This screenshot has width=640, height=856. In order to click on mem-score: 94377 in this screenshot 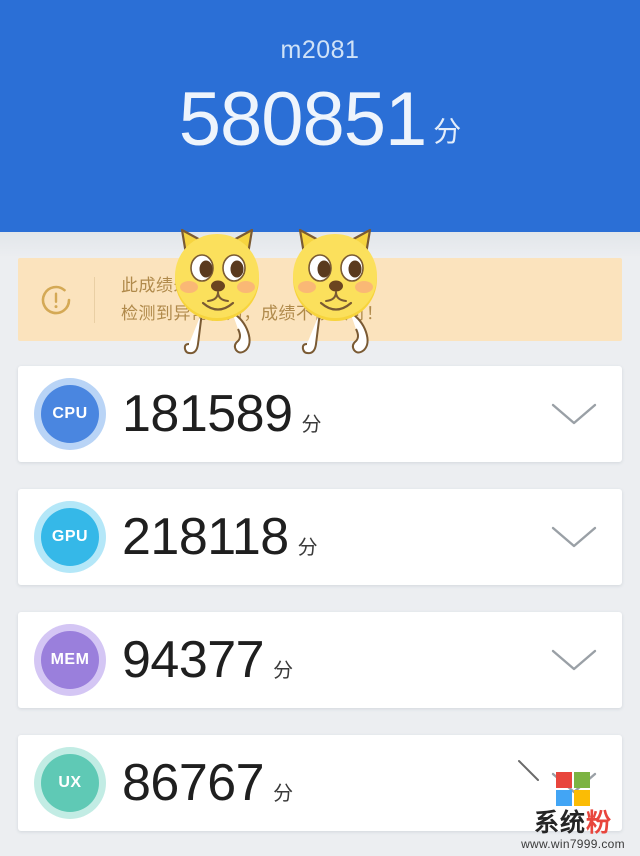, I will do `click(193, 660)`.